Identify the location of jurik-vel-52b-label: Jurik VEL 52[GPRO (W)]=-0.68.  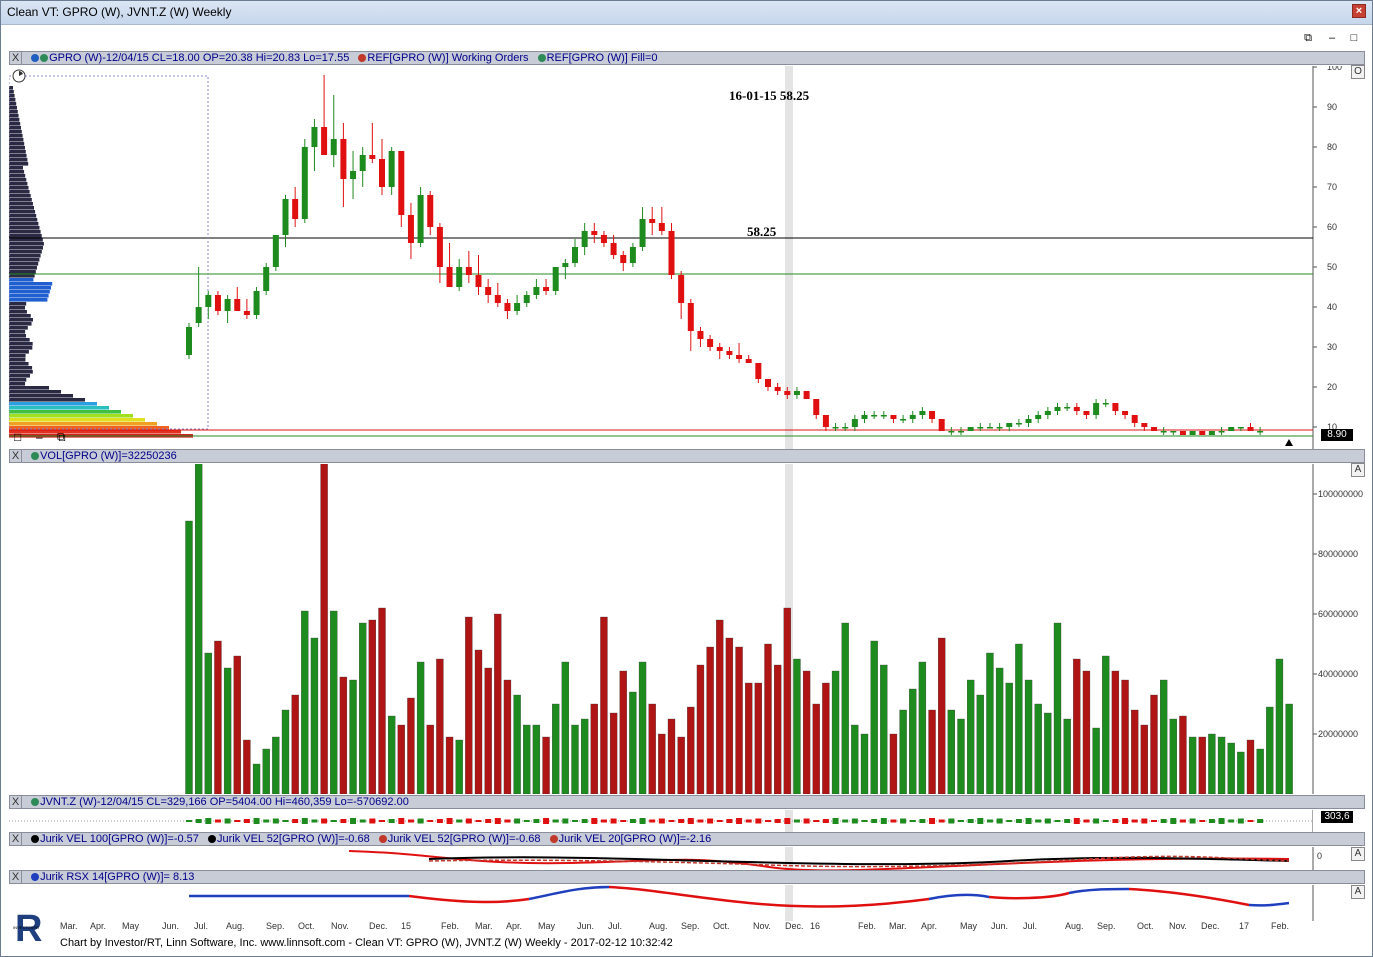
(464, 839).